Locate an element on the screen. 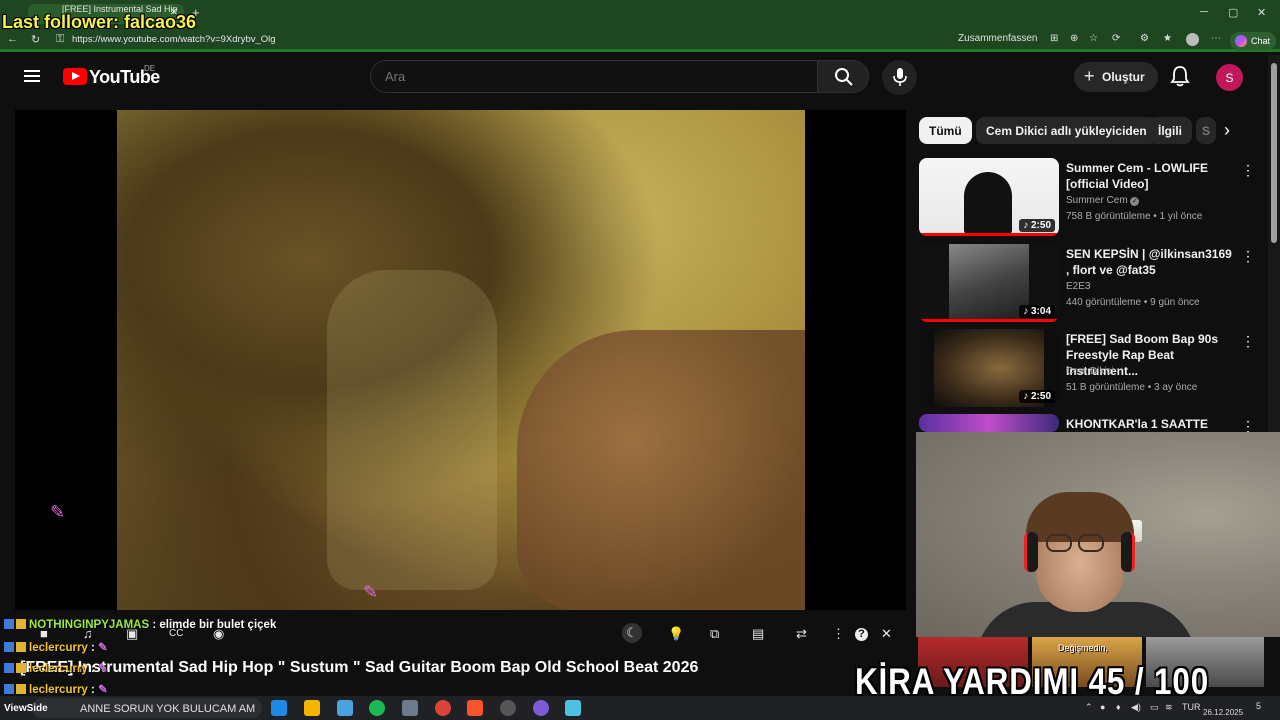  create-button: + Oluştur is located at coordinates (1116, 77).